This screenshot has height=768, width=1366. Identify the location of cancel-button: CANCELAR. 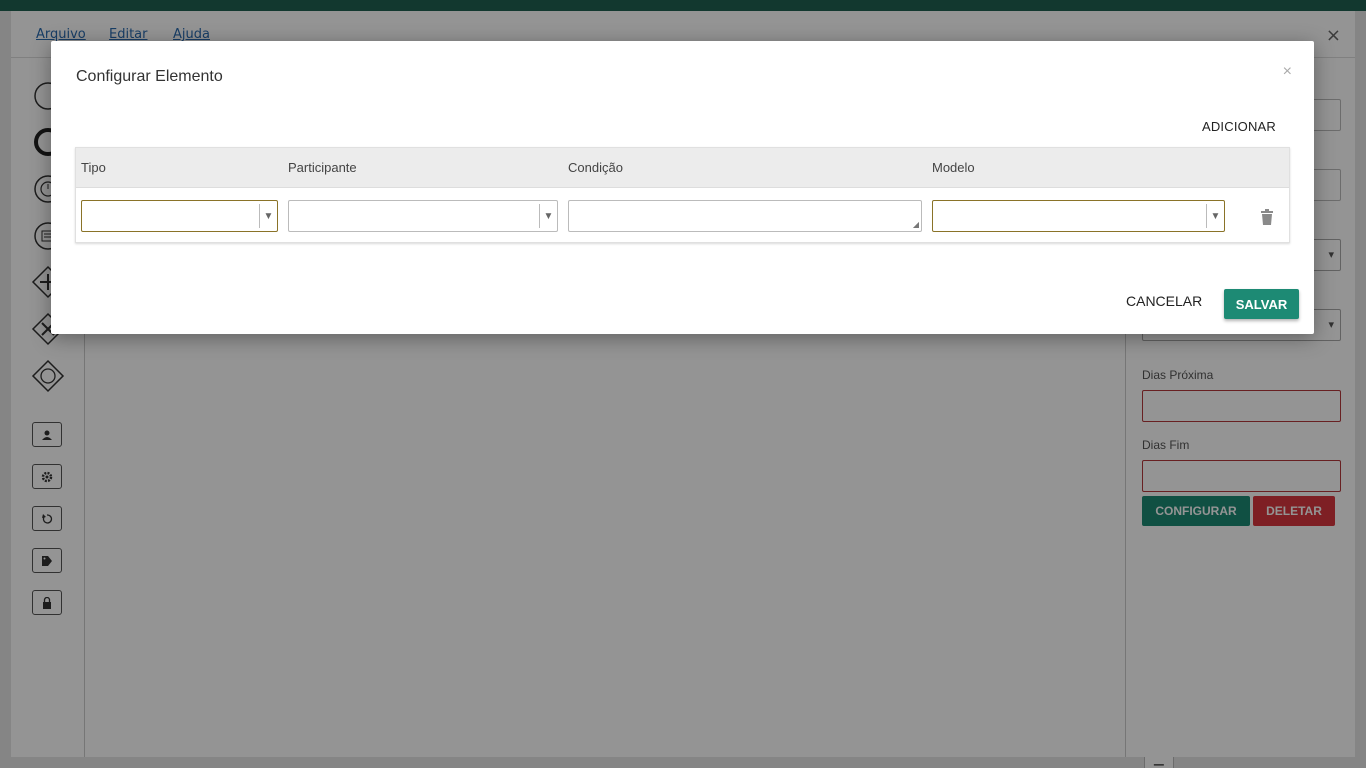
(1164, 301).